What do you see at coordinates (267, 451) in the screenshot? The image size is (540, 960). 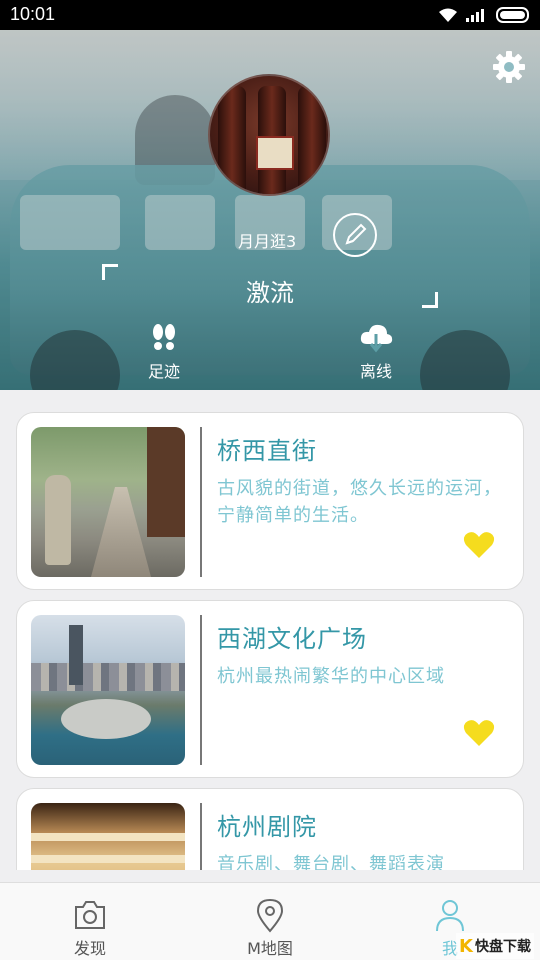 I see `place-title: 桥西直街` at bounding box center [267, 451].